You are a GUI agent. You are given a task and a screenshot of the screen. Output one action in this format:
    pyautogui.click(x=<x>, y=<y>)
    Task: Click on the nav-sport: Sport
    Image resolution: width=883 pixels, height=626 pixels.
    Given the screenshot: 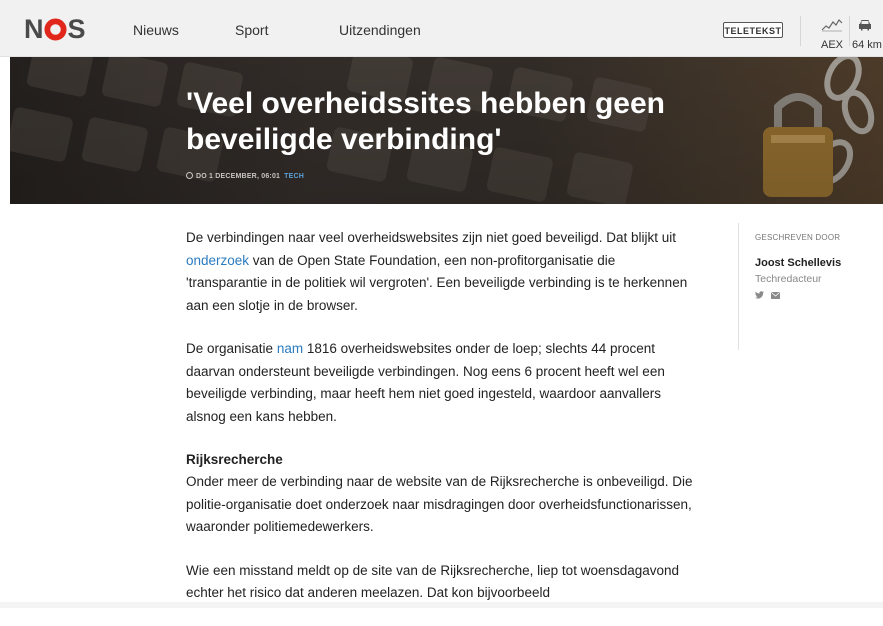 What is the action you would take?
    pyautogui.click(x=251, y=30)
    